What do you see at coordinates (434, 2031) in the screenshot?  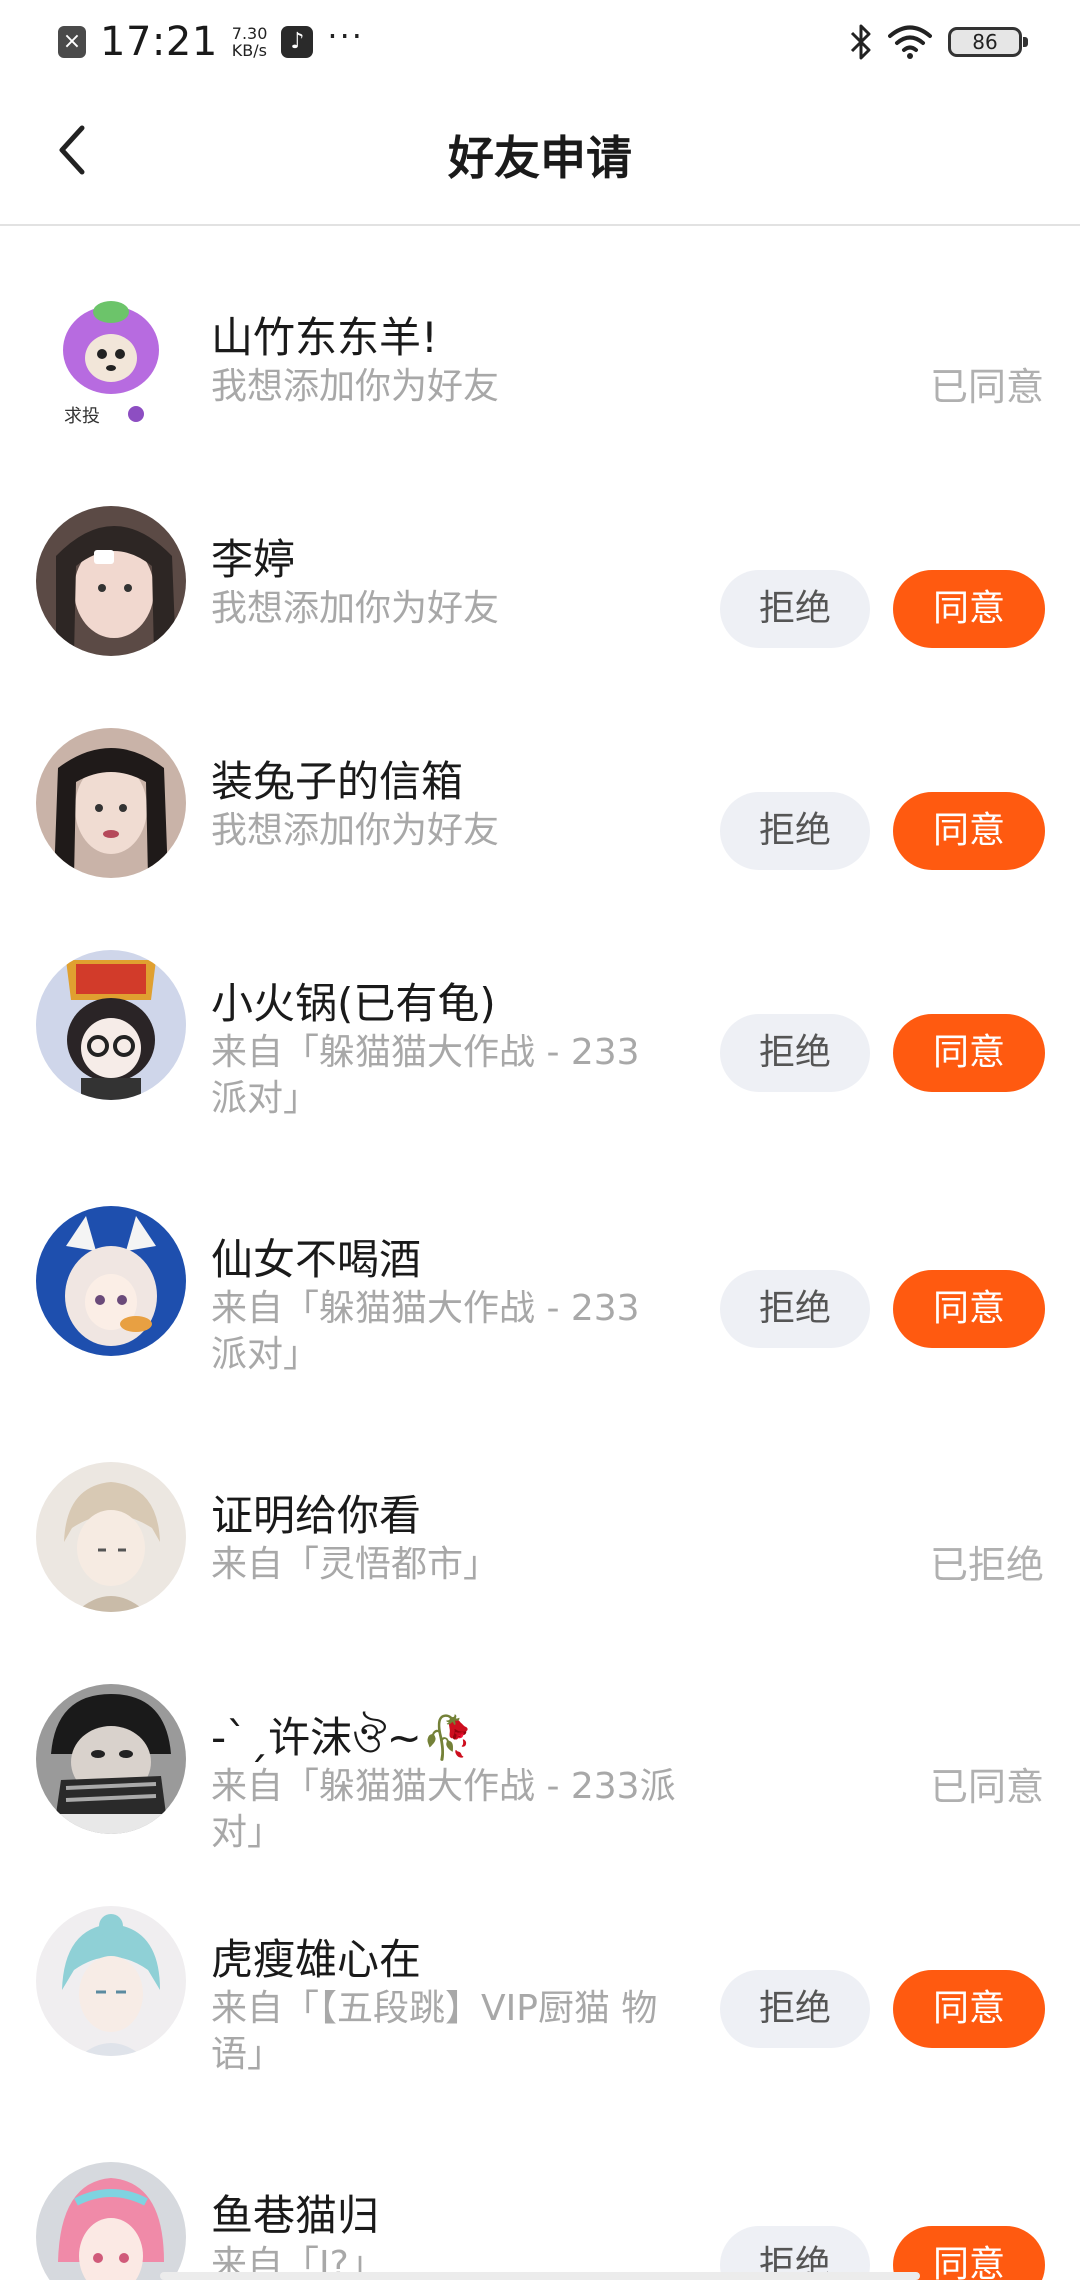 I see `request-note: 来自「【五段跳】VIP厨猫 物语」` at bounding box center [434, 2031].